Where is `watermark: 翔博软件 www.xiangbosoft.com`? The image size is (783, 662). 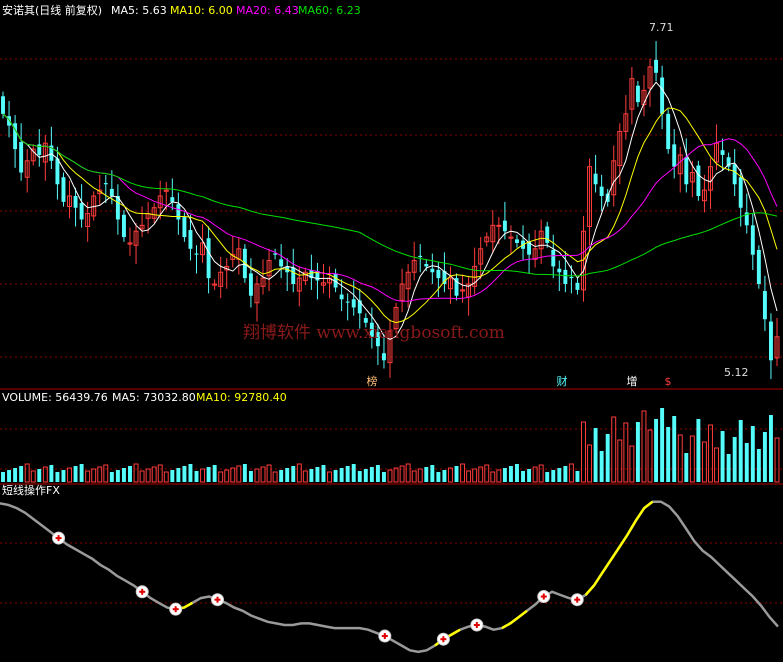
watermark: 翔博软件 www.xiangbosoft.com is located at coordinates (374, 333).